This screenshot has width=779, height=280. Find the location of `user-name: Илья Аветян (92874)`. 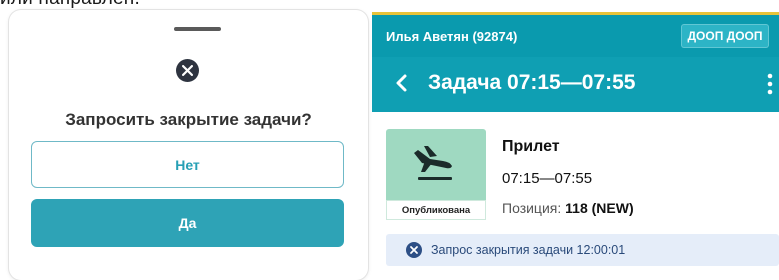

user-name: Илья Аветян (92874) is located at coordinates (452, 36).